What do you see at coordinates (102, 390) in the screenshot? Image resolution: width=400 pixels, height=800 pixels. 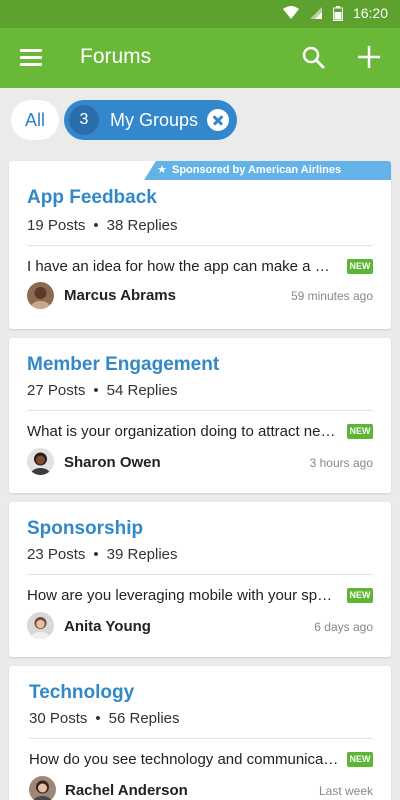 I see `forum-stats: 27 Posts • 54 Replies` at bounding box center [102, 390].